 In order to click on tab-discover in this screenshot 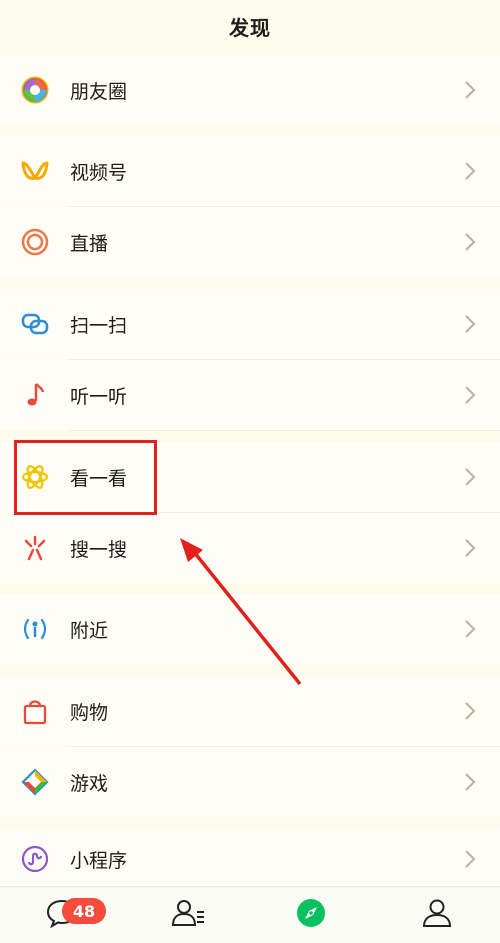, I will do `click(311, 915)`.